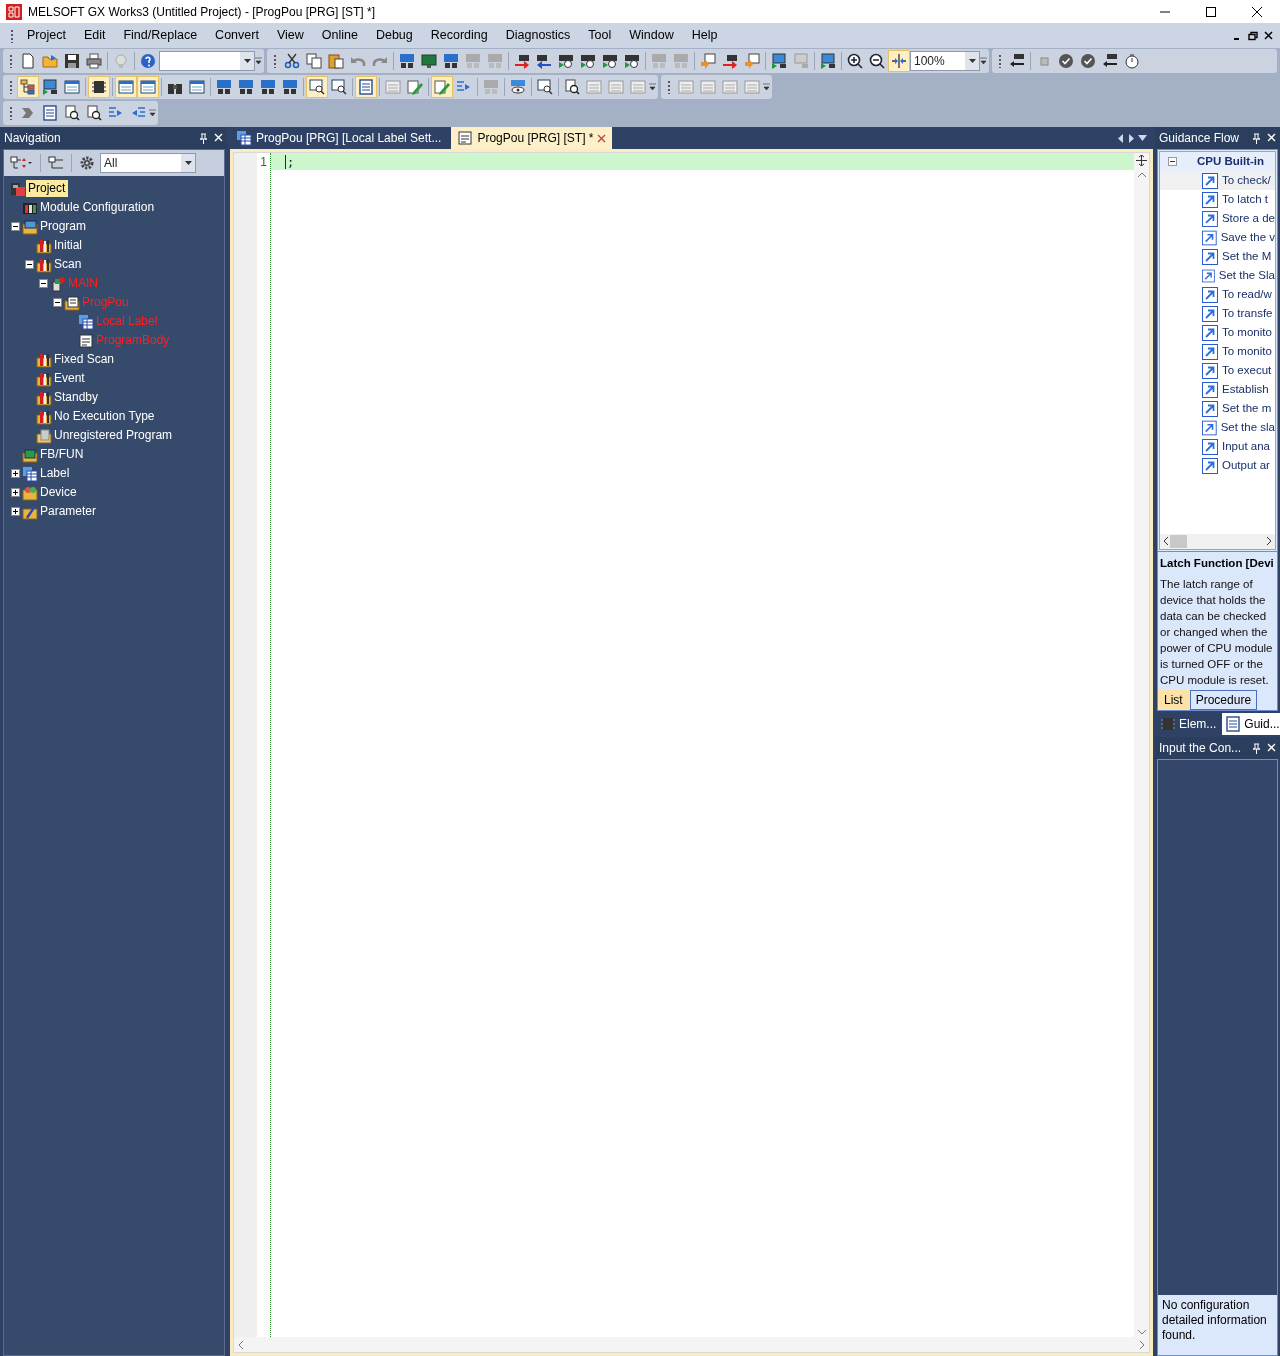  I want to click on fit-width-button, so click(899, 61).